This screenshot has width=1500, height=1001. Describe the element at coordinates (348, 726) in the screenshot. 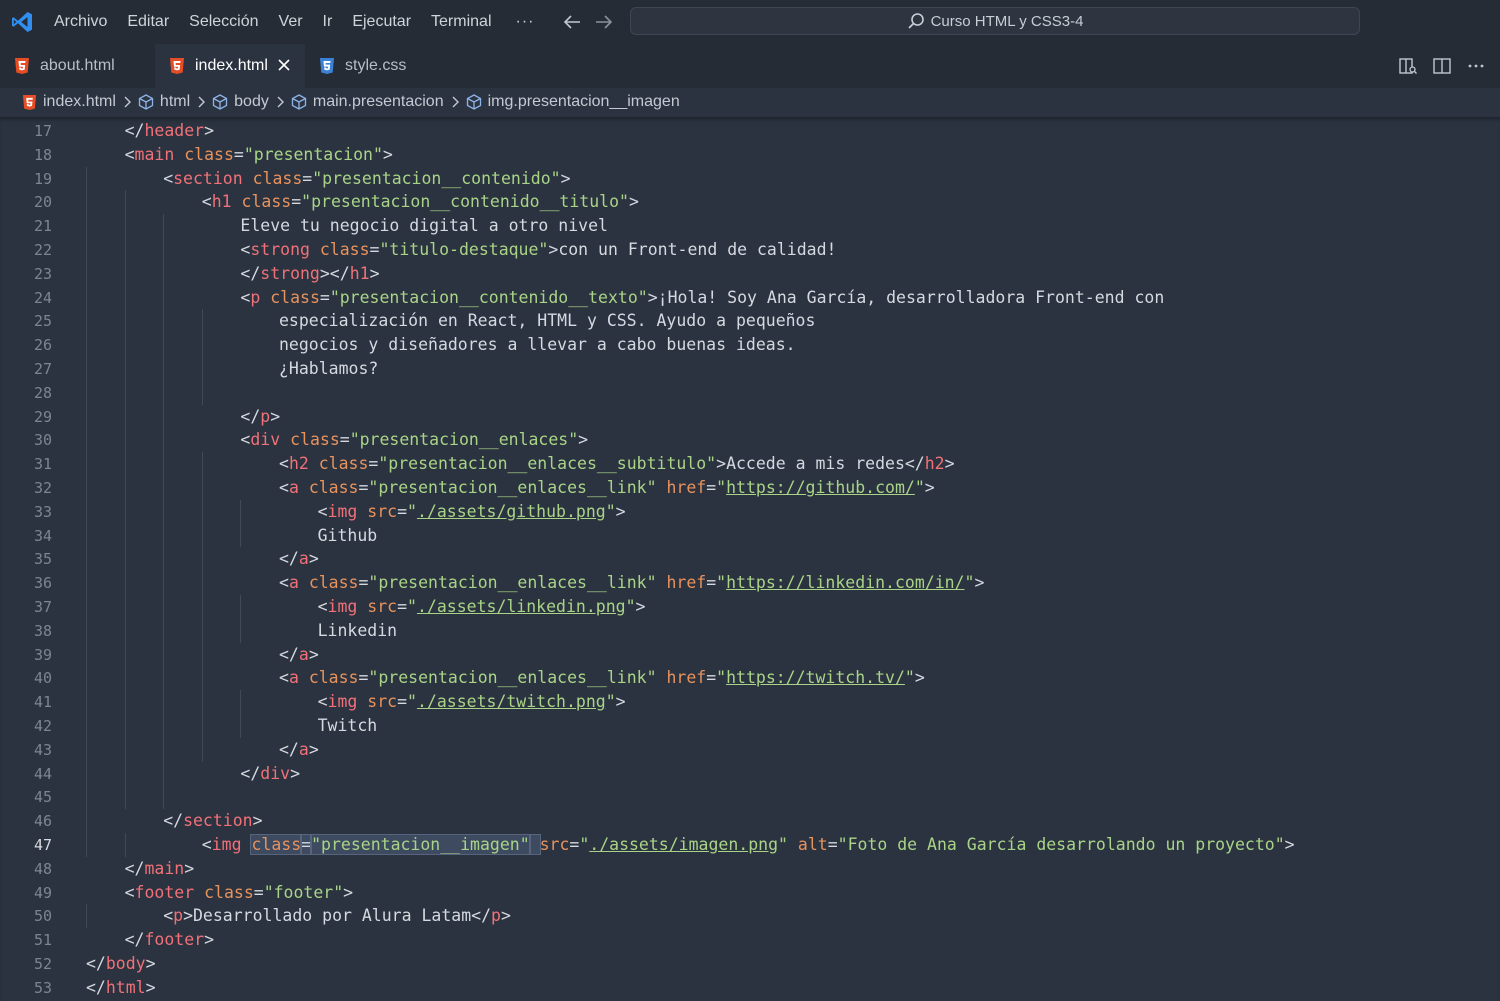

I see `code-content: Twitch` at that location.